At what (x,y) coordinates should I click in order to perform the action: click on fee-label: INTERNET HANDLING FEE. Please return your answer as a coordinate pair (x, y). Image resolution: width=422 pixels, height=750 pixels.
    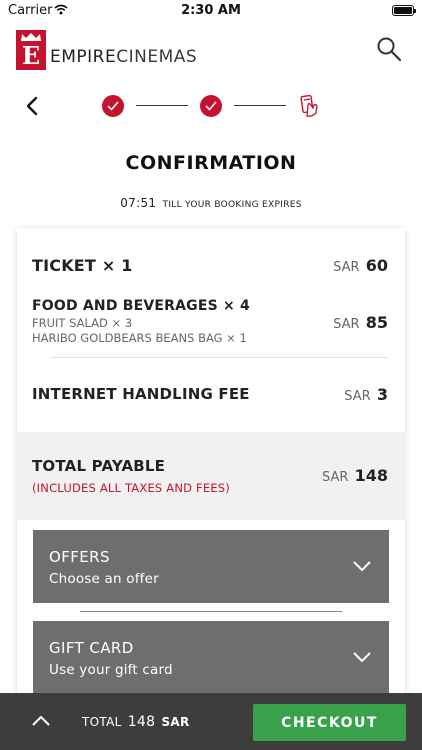
    Looking at the image, I should click on (141, 394).